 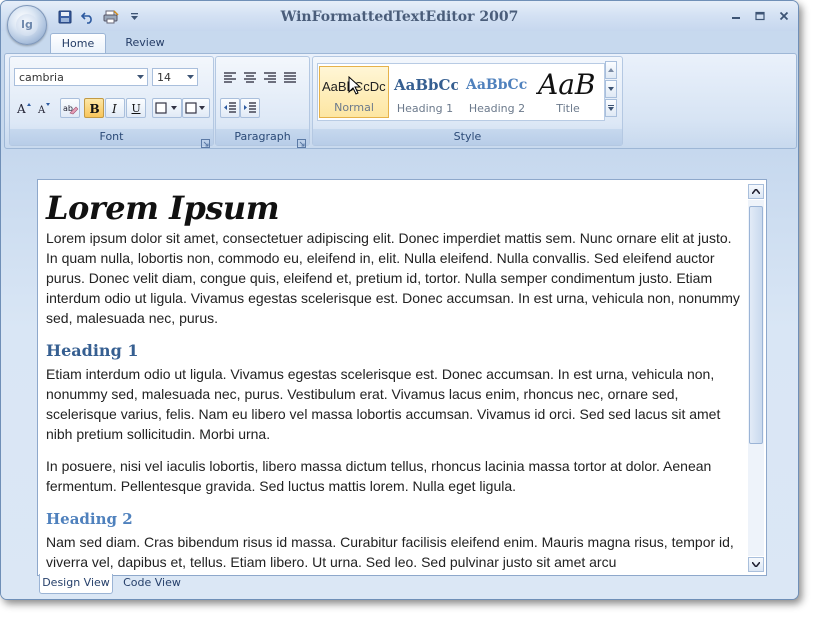 I want to click on grow-font-icon: A, so click(x=23, y=108).